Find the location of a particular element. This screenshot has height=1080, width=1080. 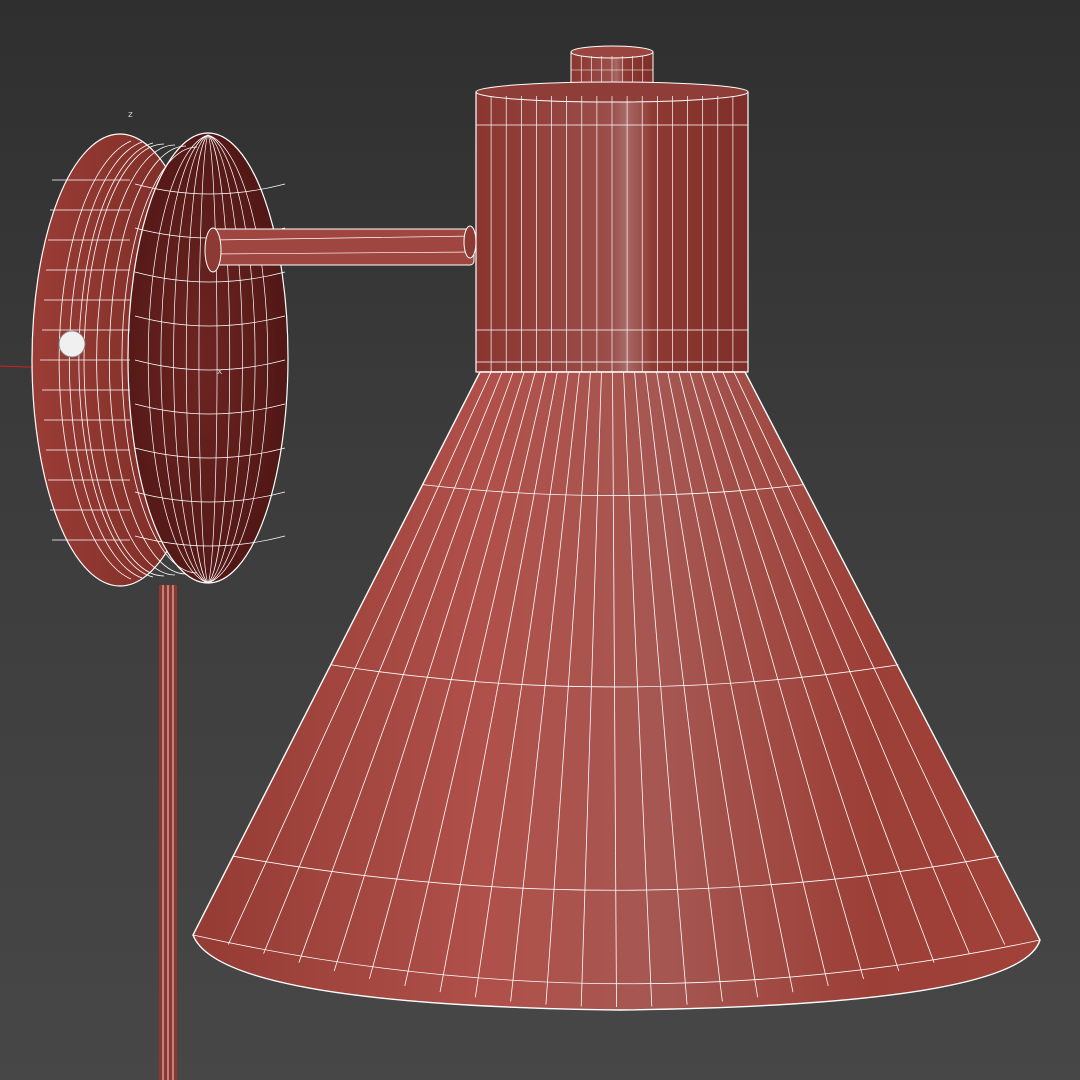

wall-plate is located at coordinates (160, 359).